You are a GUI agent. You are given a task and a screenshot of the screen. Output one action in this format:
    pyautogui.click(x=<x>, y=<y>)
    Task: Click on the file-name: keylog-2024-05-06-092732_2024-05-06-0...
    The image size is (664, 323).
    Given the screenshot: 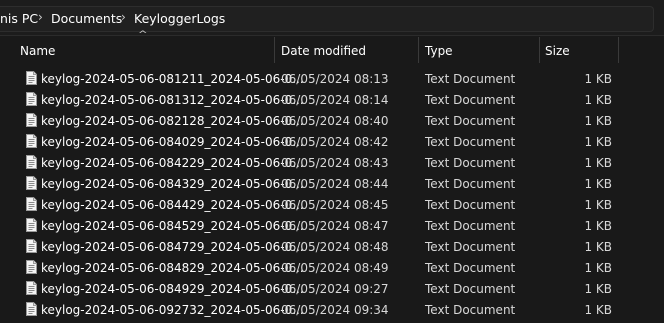 What is the action you would take?
    pyautogui.click(x=172, y=310)
    